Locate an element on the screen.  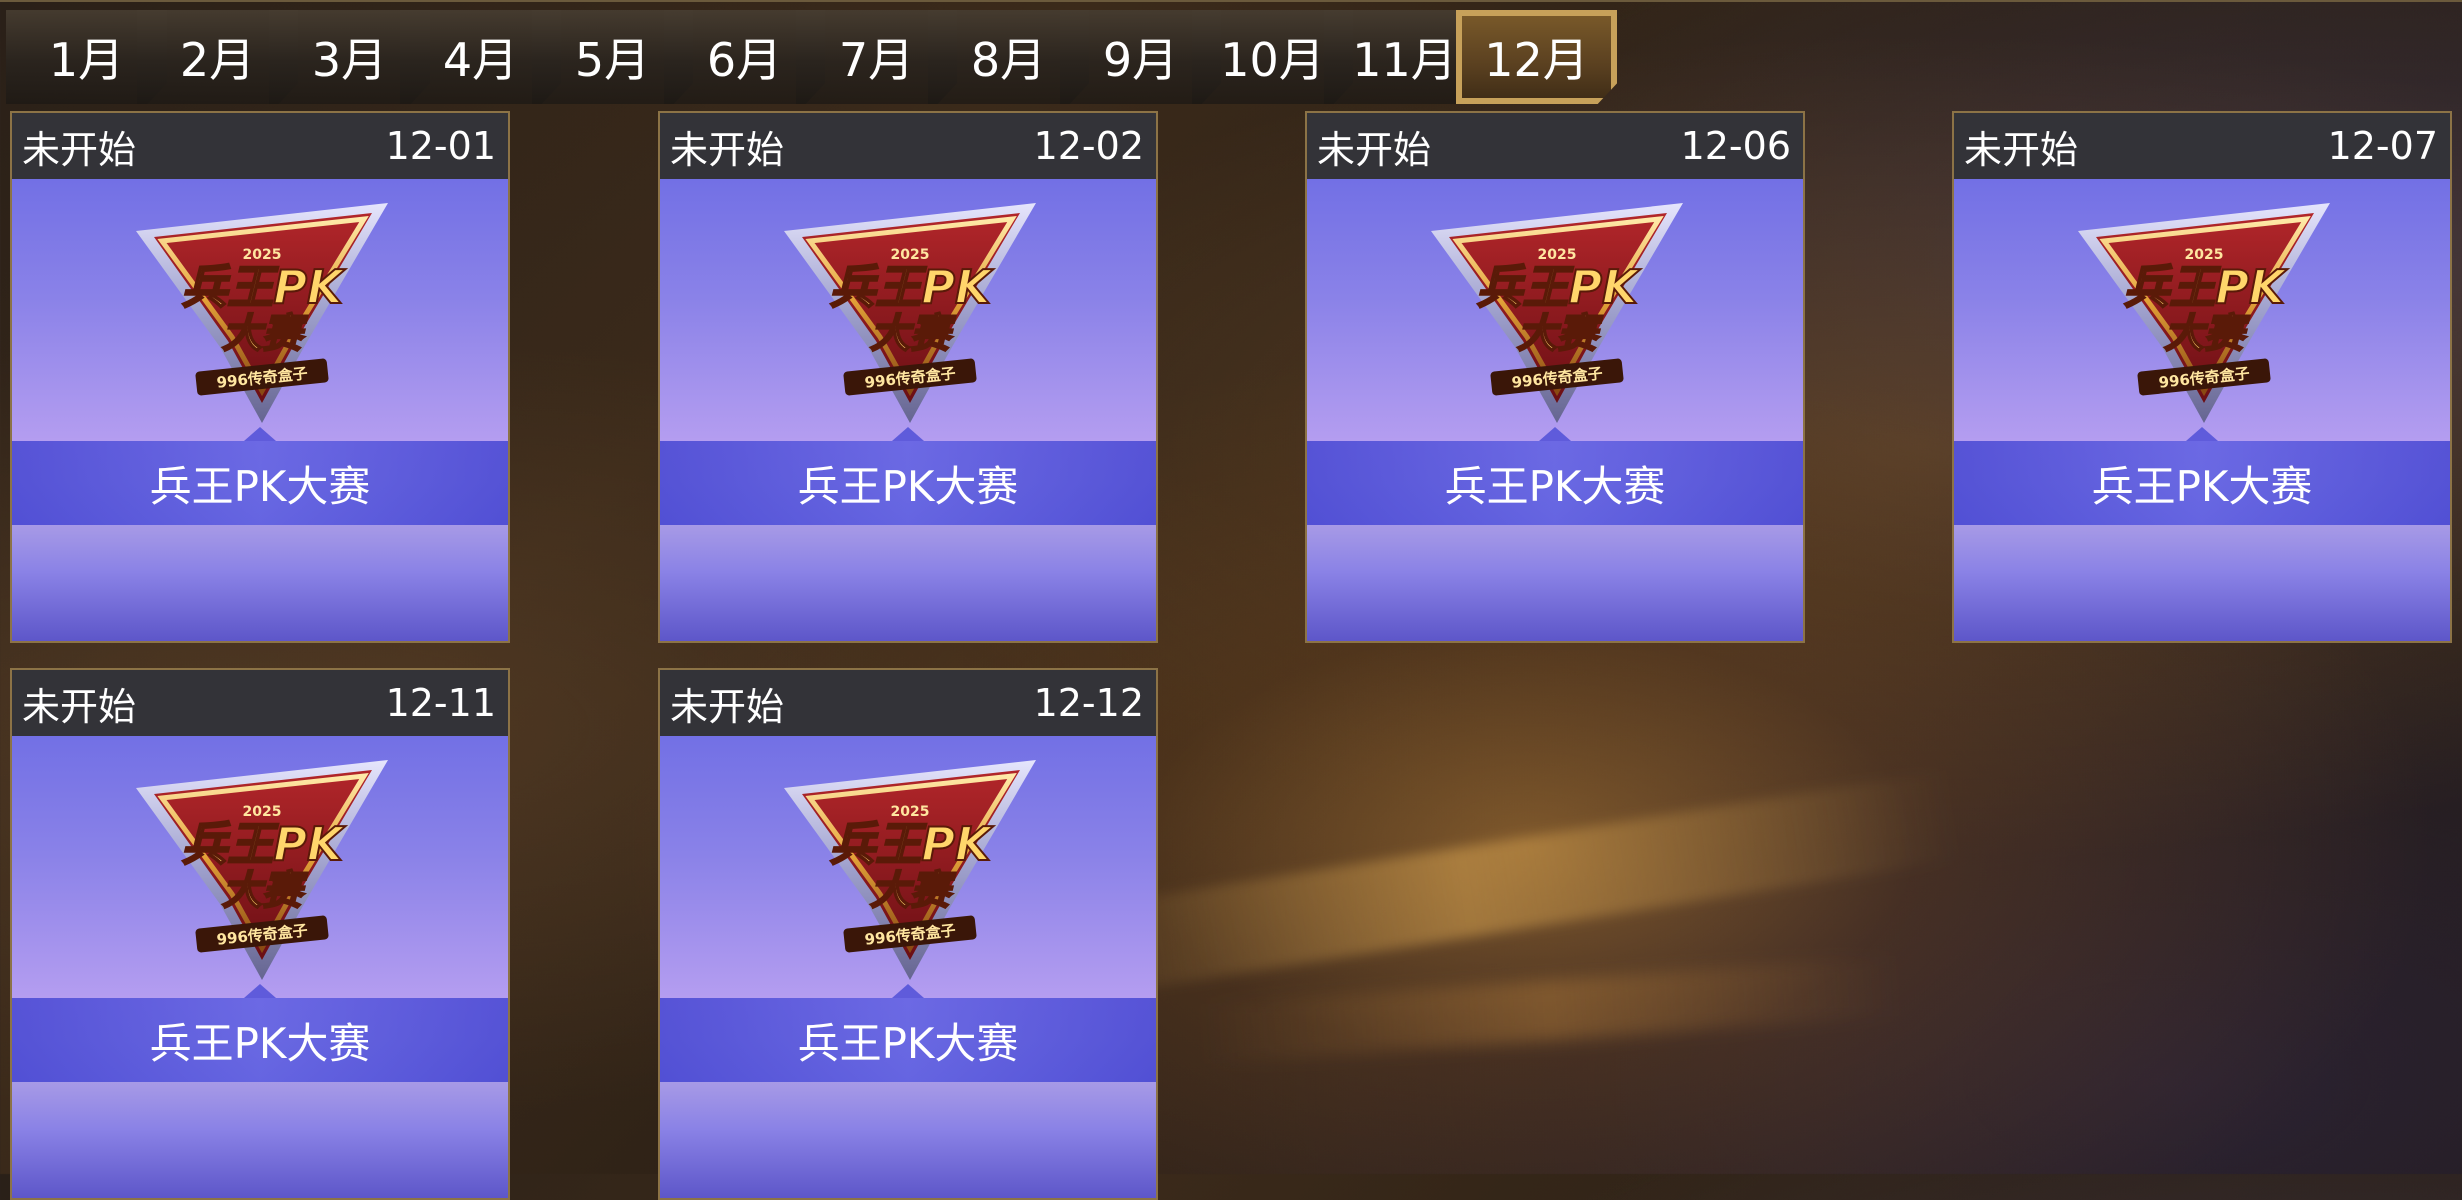
event-card: 未开始 12-06 2025 兵王PK 大赛 996传奇盒子 兵王PK大赛 is located at coordinates (1555, 377).